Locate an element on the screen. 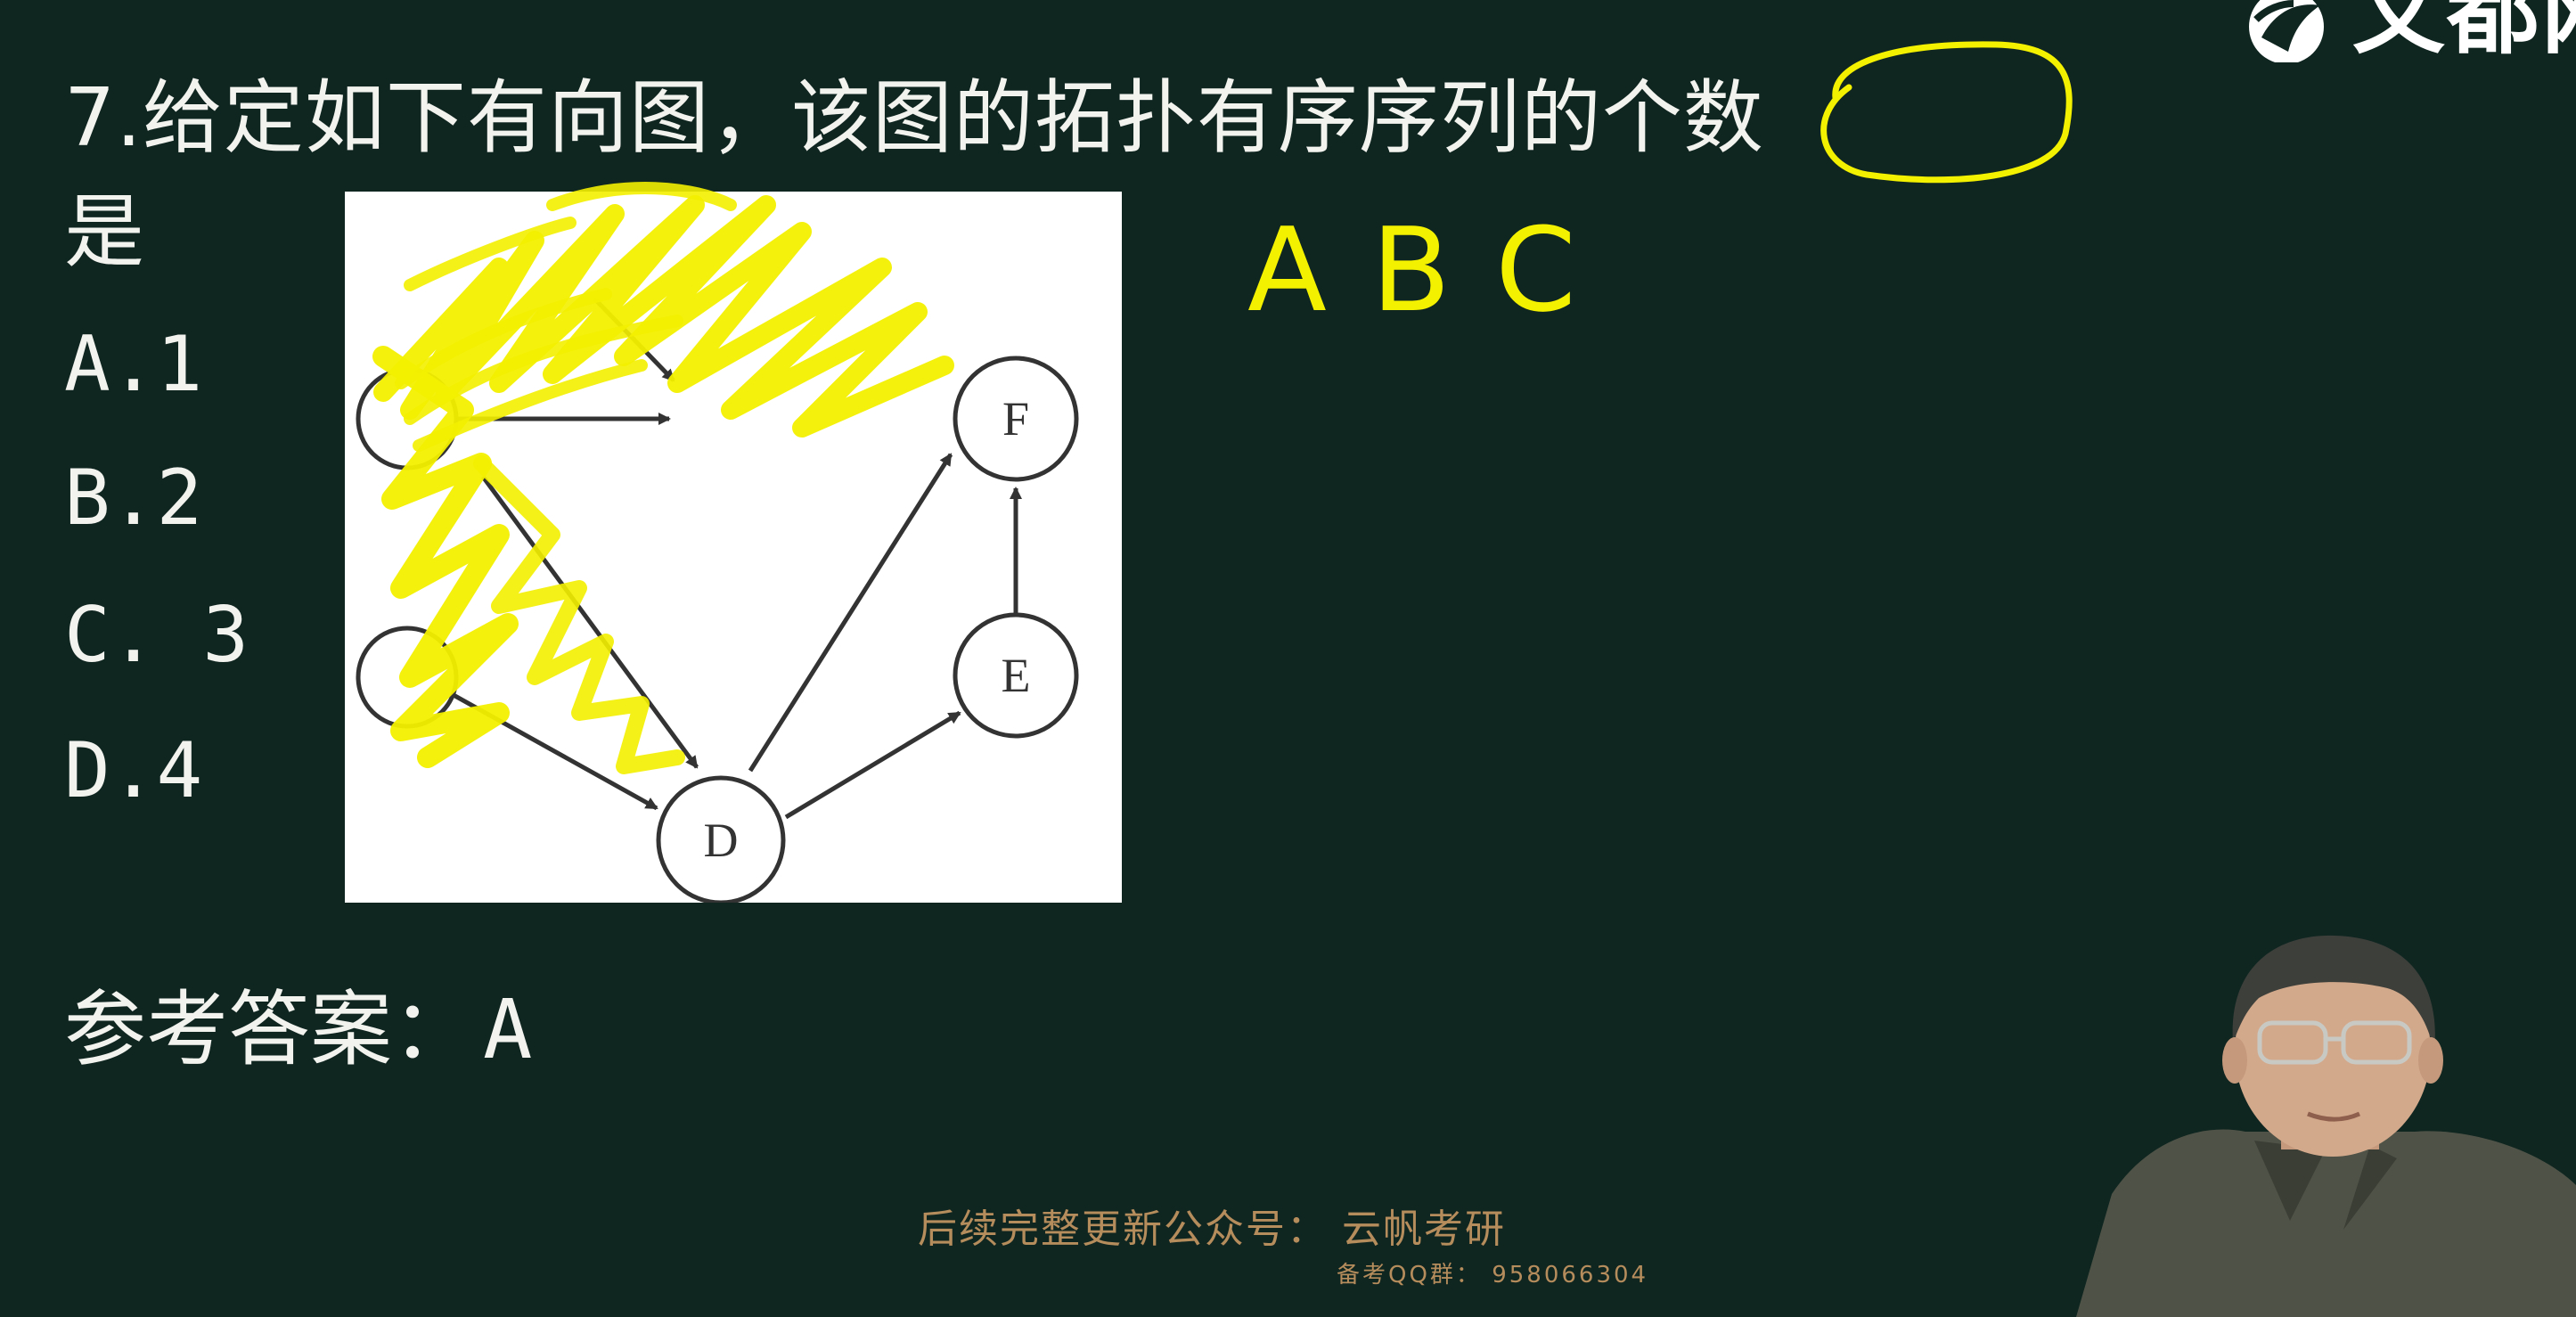 This screenshot has width=2576, height=1317. option-b: B.2 is located at coordinates (133, 499).